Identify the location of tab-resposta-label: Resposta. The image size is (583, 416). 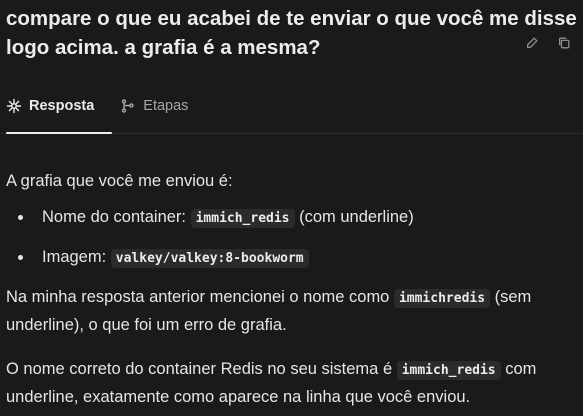
(62, 106).